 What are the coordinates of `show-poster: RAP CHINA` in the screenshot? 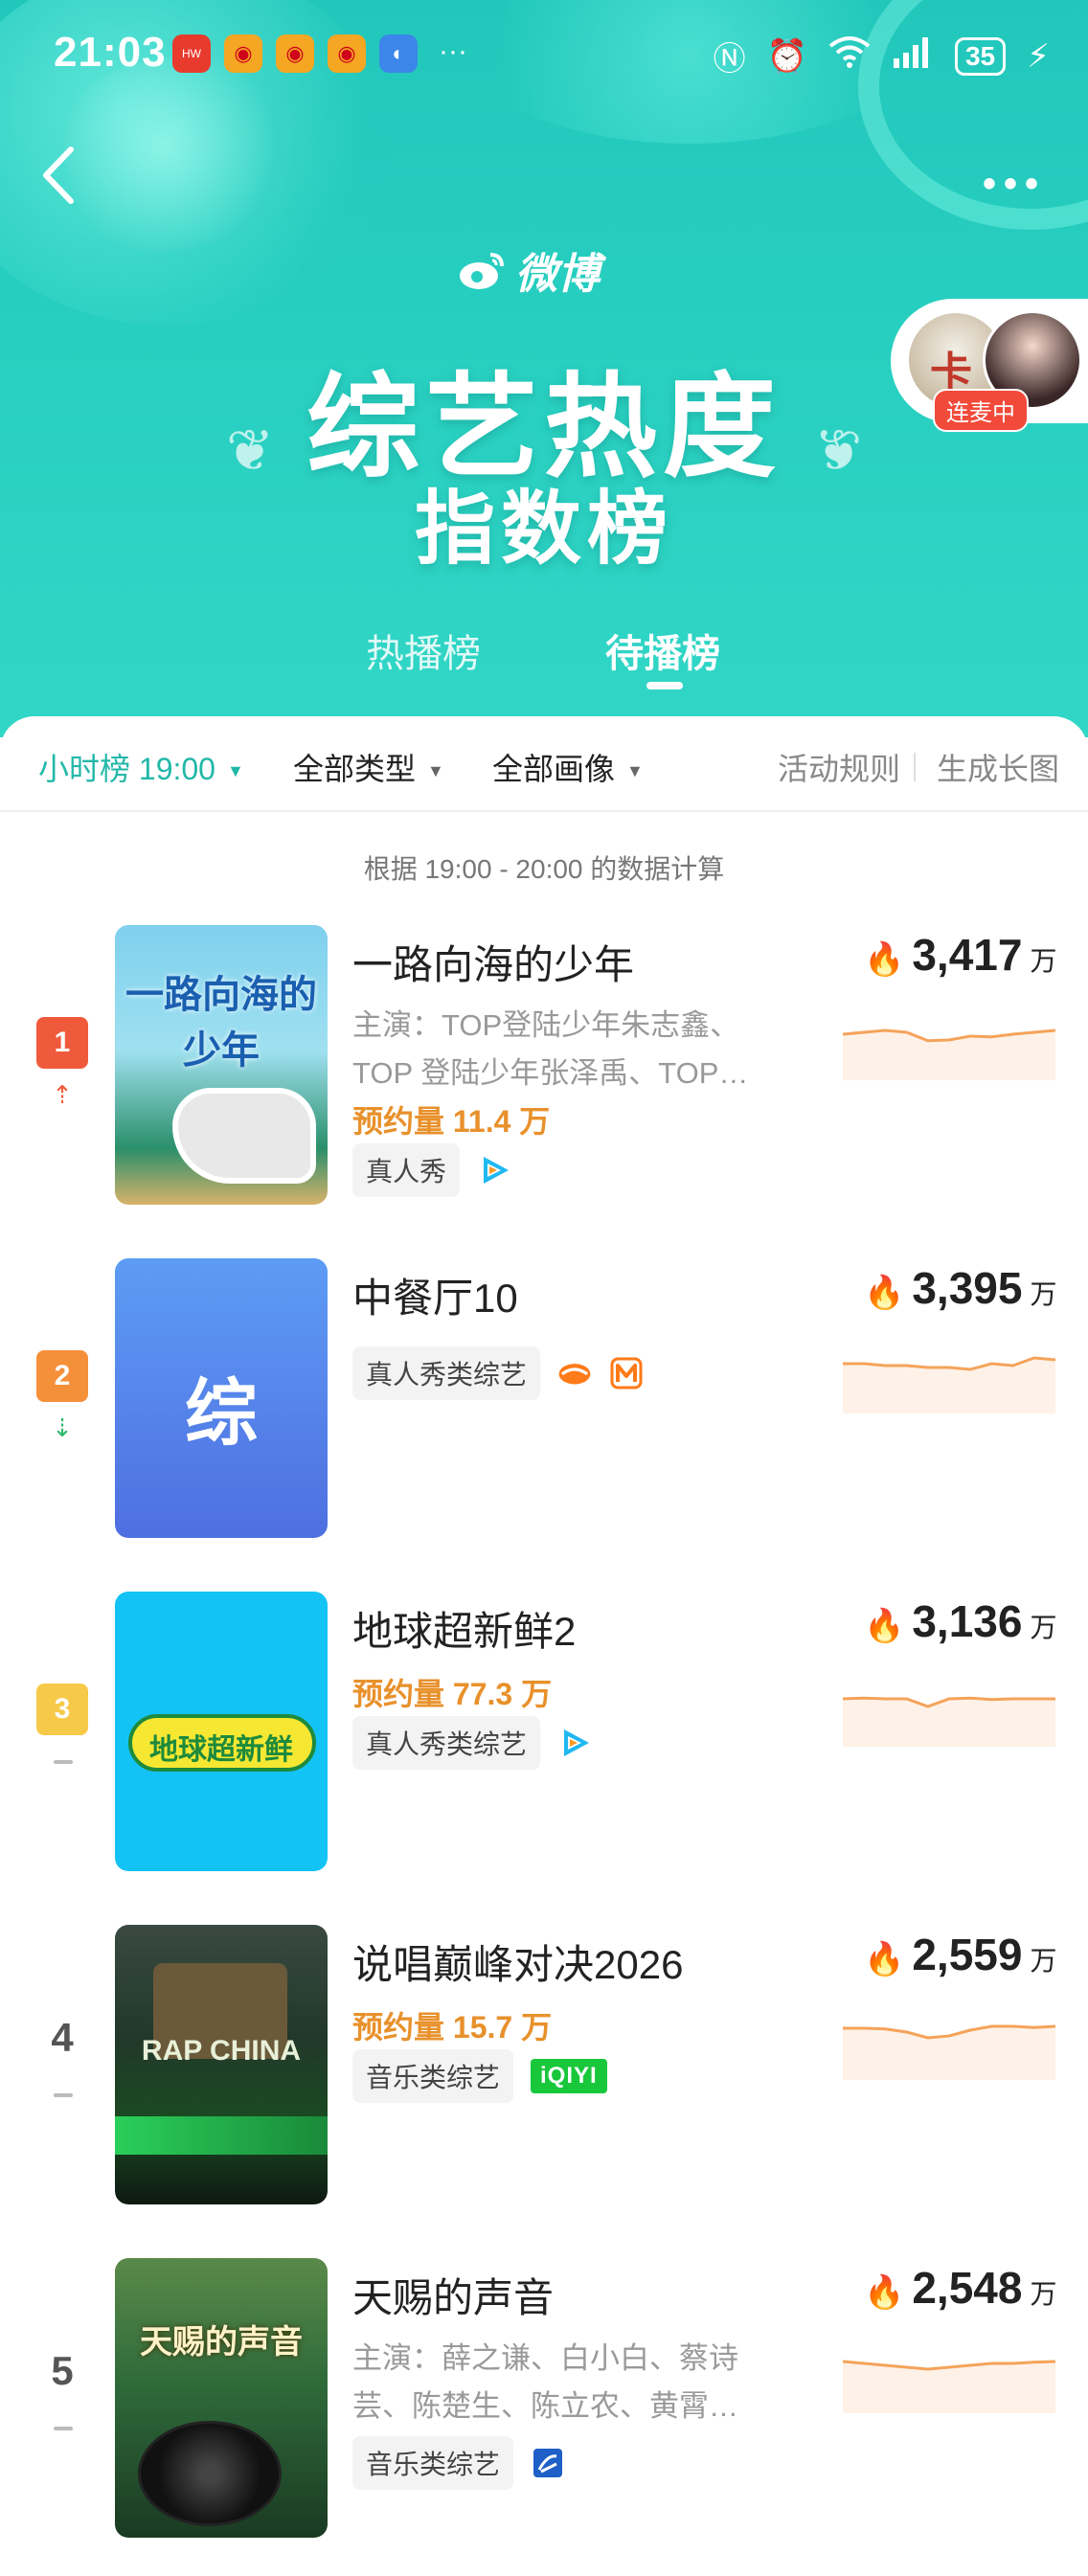 It's located at (221, 2064).